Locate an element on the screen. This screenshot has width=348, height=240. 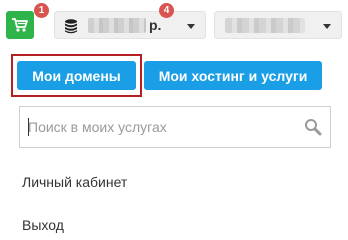
nav-link-personal-cabinet: Личный кабинет is located at coordinates (74, 182).